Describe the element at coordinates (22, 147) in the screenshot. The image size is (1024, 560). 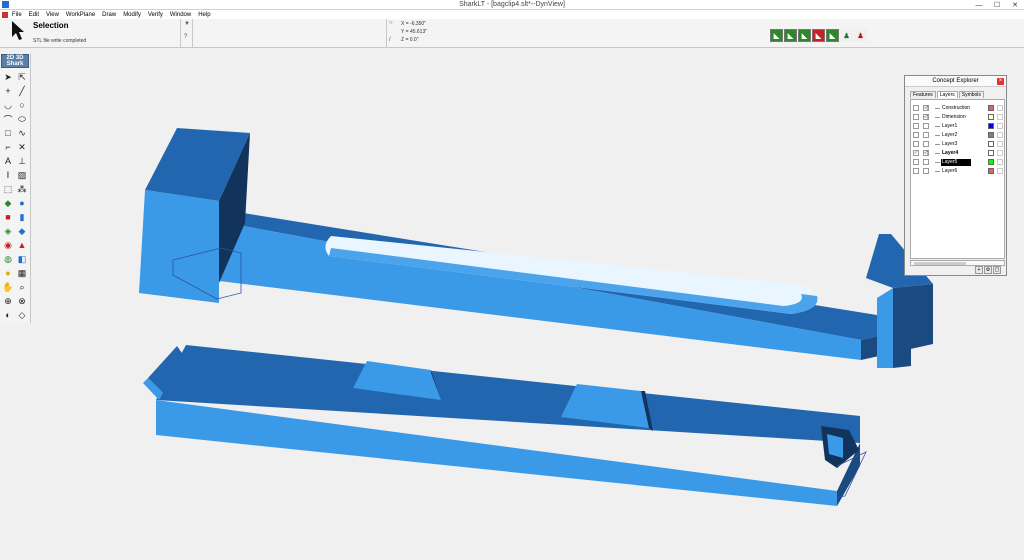
I see `trim-icon: ✕` at that location.